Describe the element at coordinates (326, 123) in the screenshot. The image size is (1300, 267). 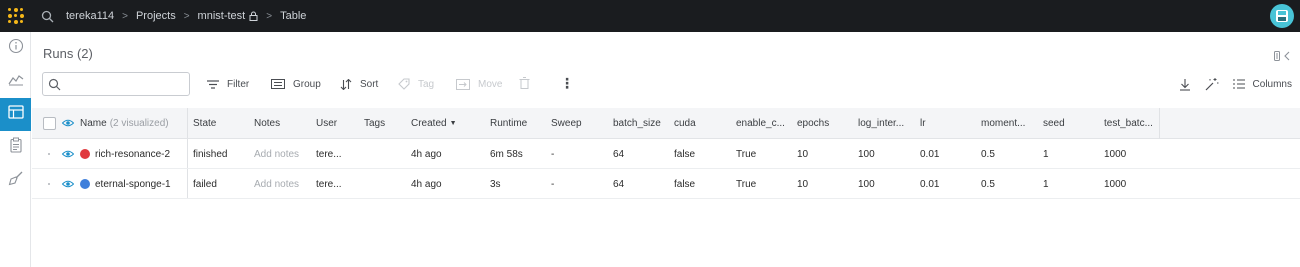
I see `column-header-user: User` at that location.